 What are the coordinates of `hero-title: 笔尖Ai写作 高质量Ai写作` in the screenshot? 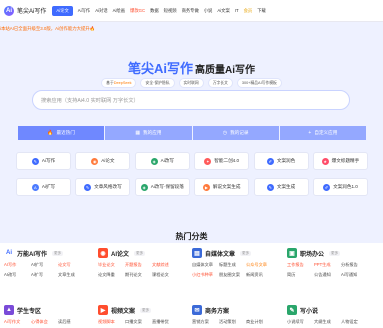 It's located at (191, 67).